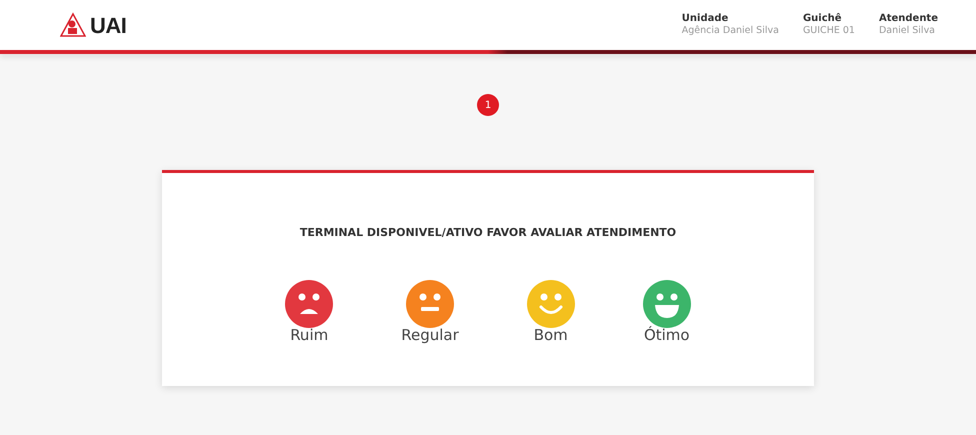 The image size is (976, 435). I want to click on message-text: TERMINAL DISPONIVEL/ATIVO FAVOR AVALIAR ATENDIMENTO, so click(488, 233).